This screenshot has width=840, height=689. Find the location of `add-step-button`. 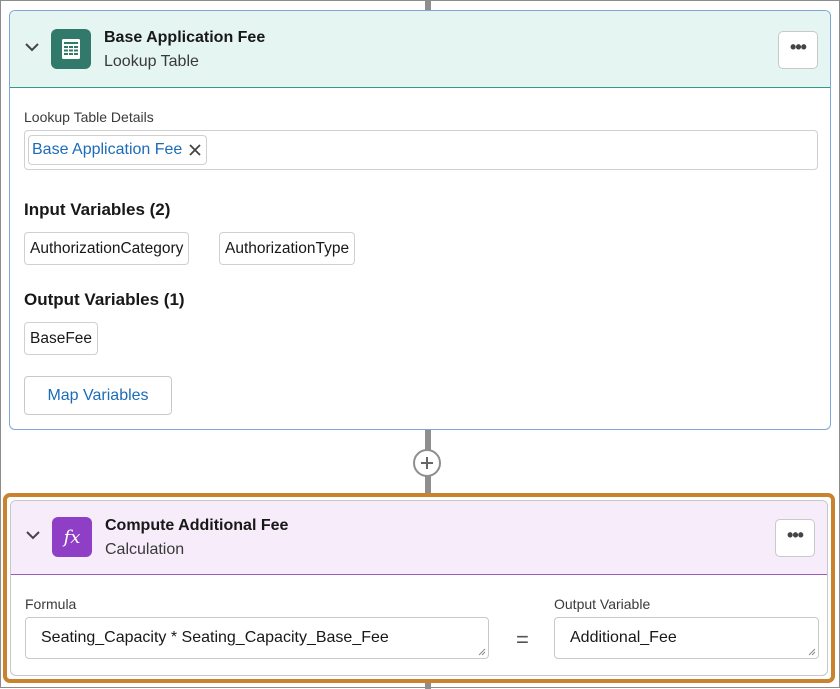

add-step-button is located at coordinates (427, 463).